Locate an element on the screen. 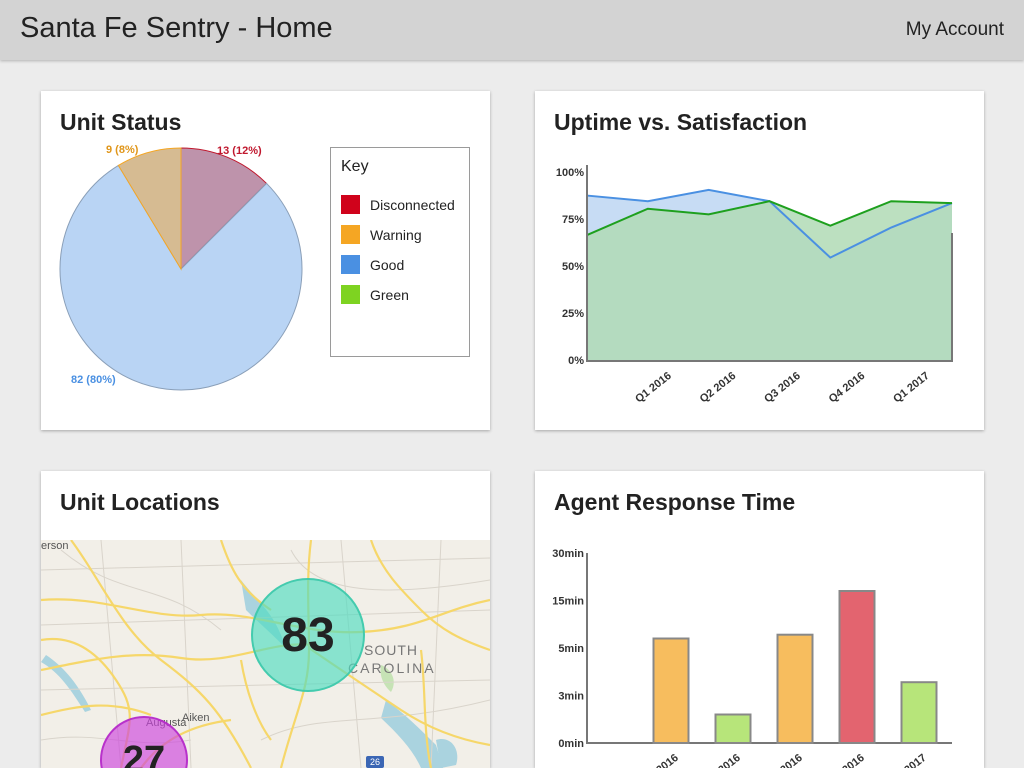  y-tick-label: 15min is located at coordinates (568, 602).